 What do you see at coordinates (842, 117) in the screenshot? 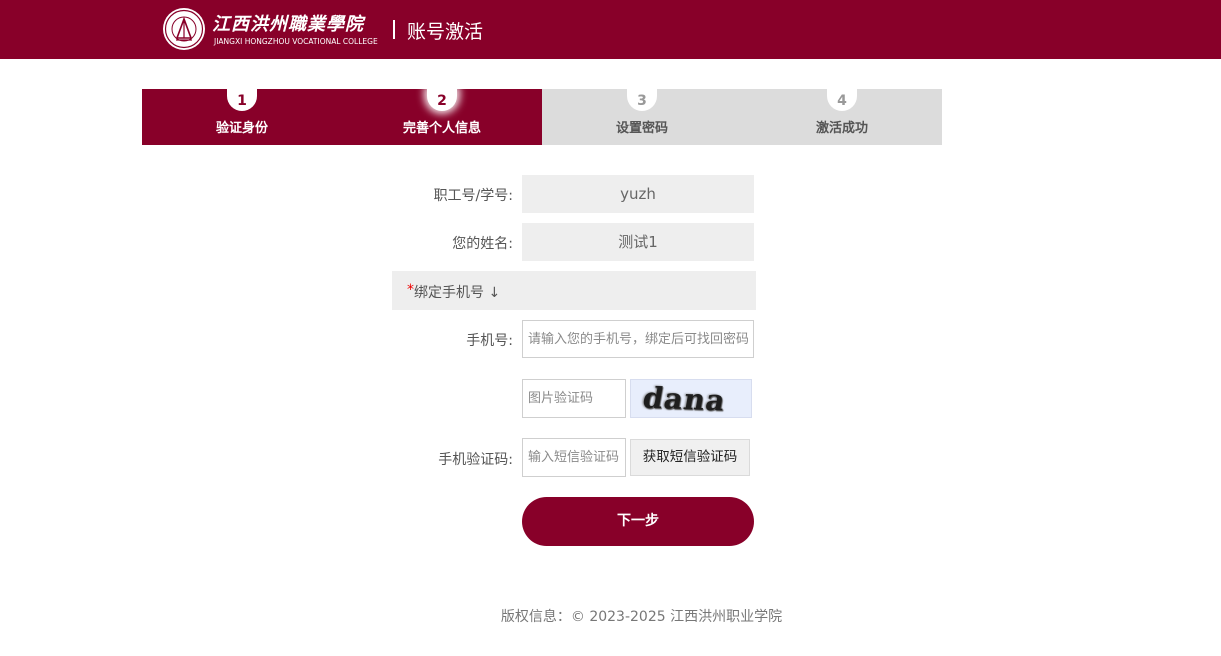
I see `step-activation-success: 4 激活成功` at bounding box center [842, 117].